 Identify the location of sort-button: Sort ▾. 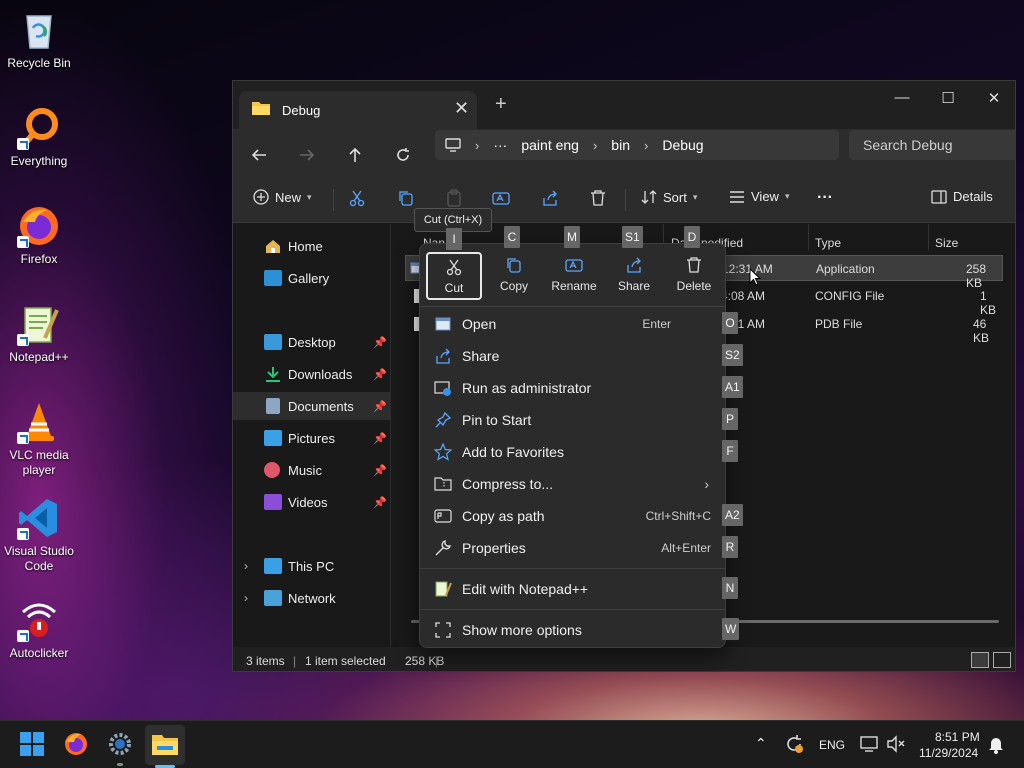
(669, 197).